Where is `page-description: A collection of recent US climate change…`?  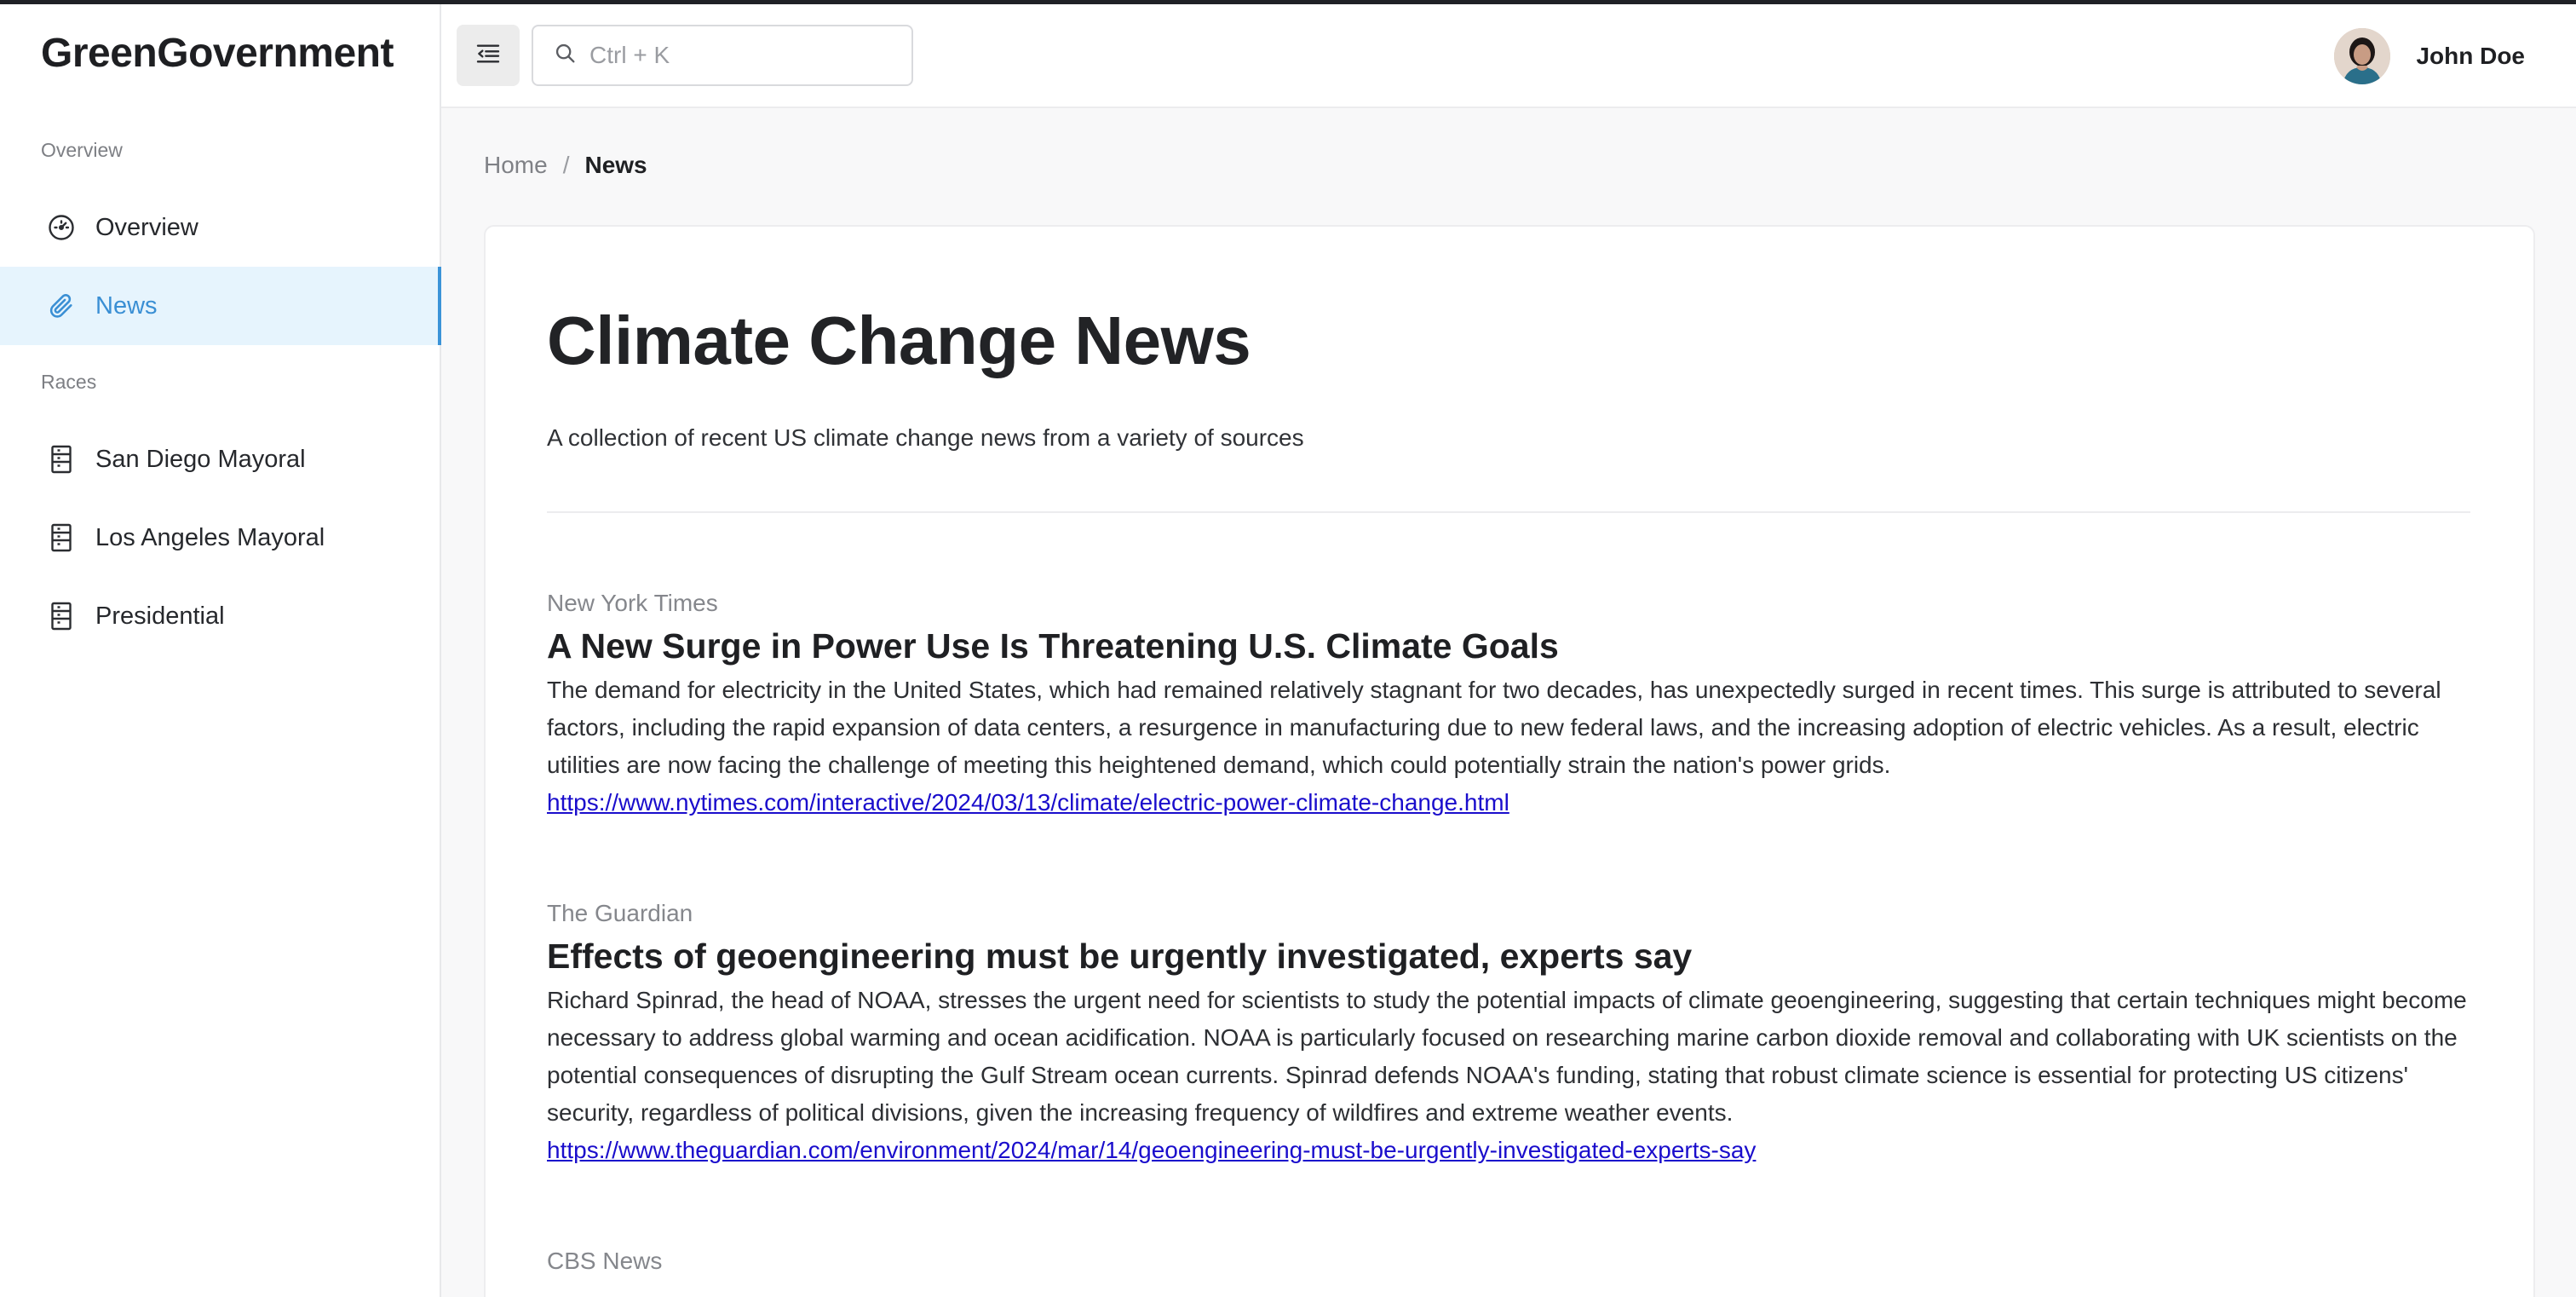
page-description: A collection of recent US climate change… is located at coordinates (926, 437).